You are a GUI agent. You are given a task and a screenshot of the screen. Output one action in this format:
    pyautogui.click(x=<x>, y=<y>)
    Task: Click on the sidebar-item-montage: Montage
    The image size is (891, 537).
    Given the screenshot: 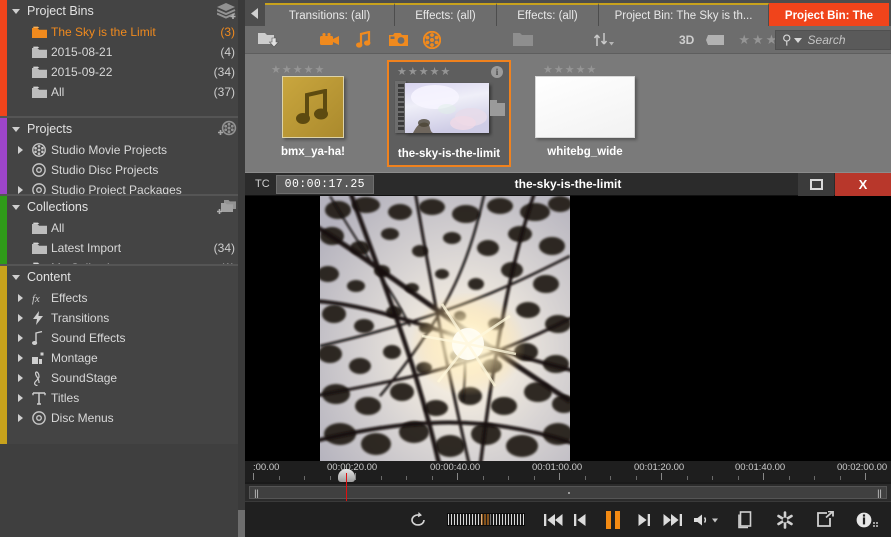 What is the action you would take?
    pyautogui.click(x=122, y=358)
    